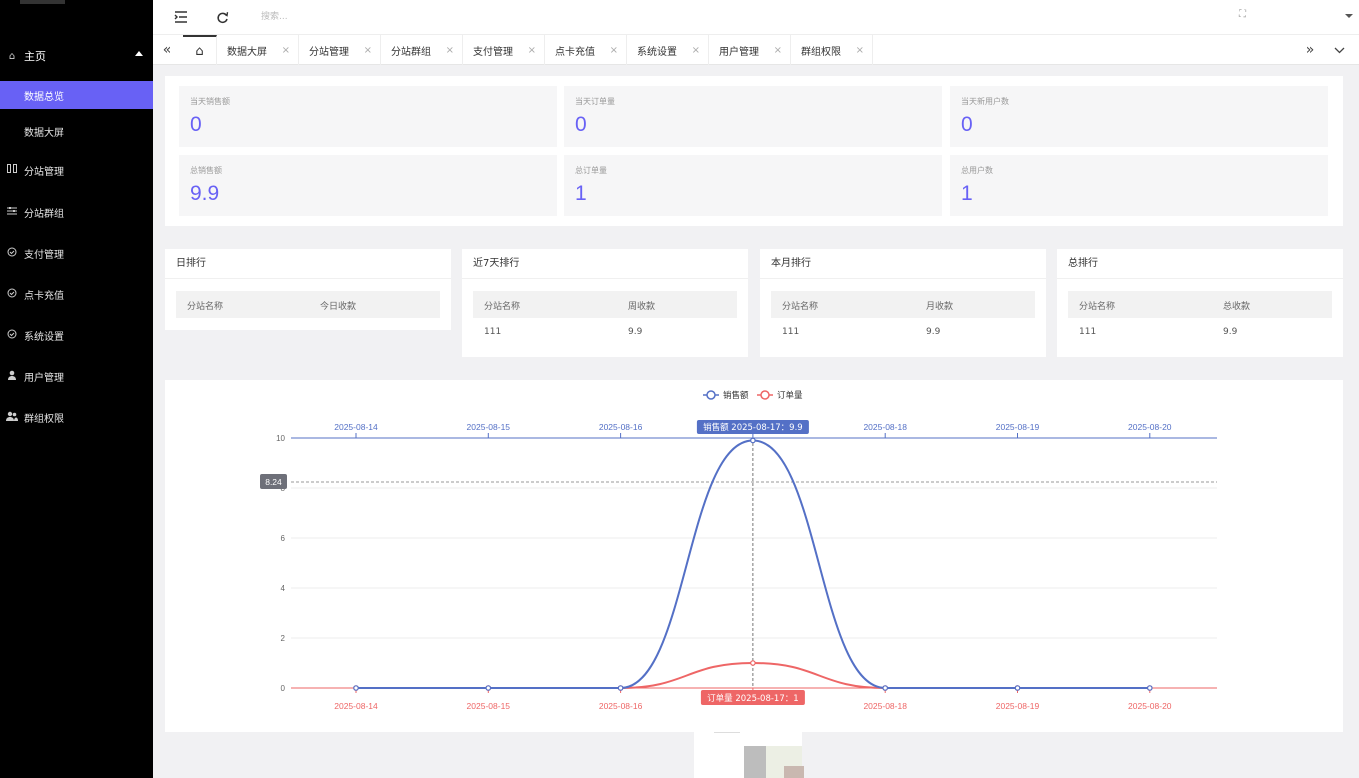 The image size is (1359, 778). I want to click on tab-label: 群组权限, so click(821, 52).